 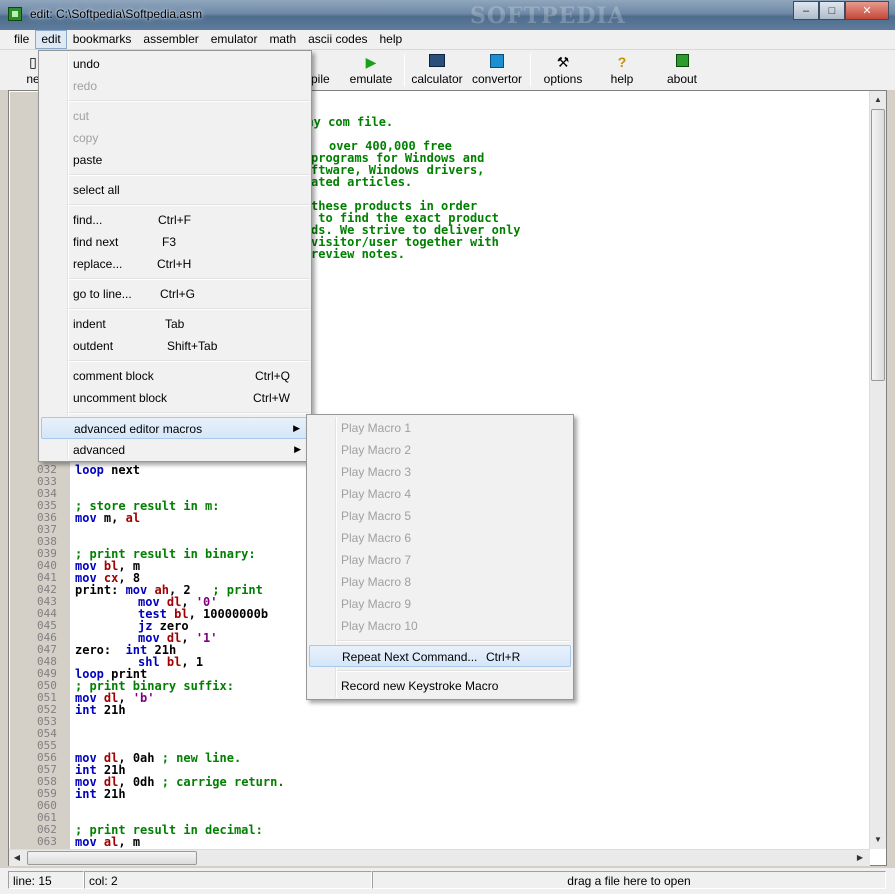 I want to click on emulate-button: ▶ emulate, so click(x=371, y=70).